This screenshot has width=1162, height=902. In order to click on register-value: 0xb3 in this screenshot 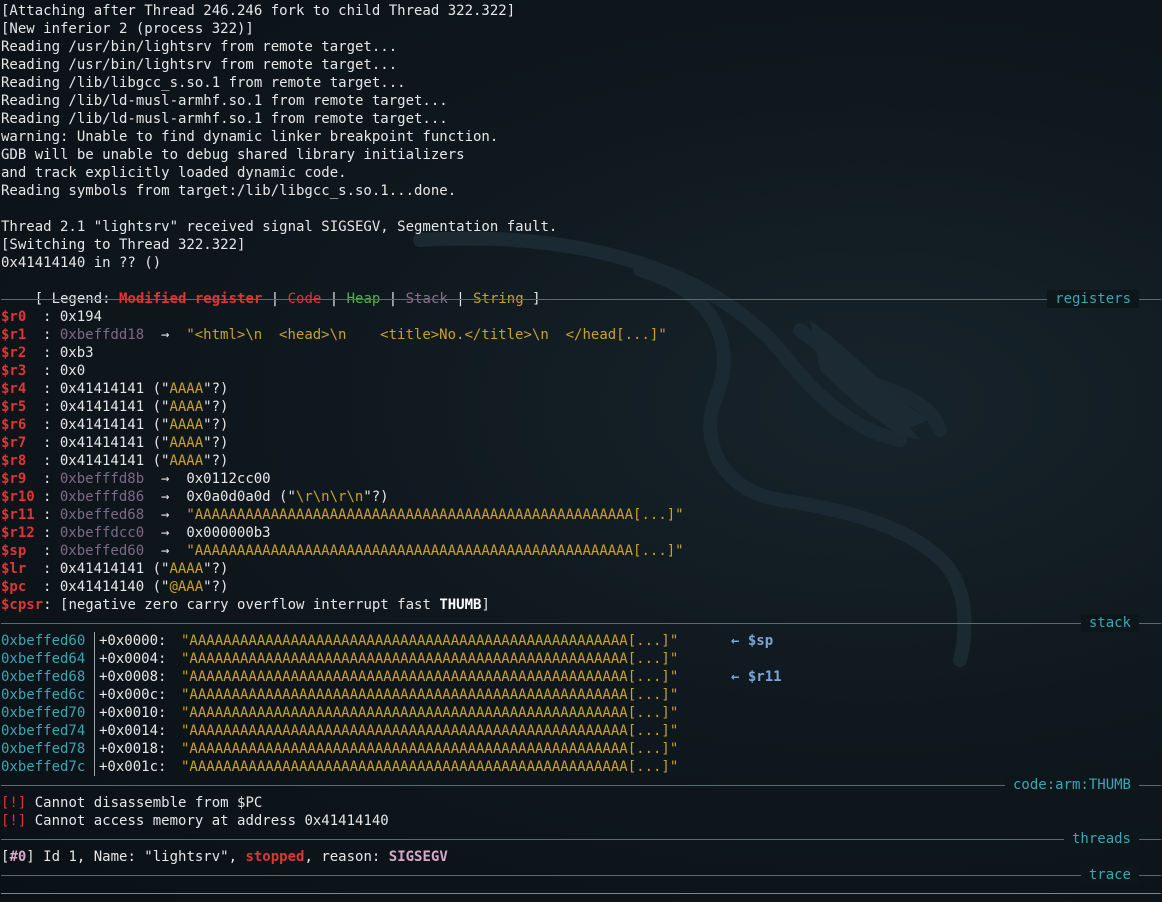, I will do `click(76, 353)`.